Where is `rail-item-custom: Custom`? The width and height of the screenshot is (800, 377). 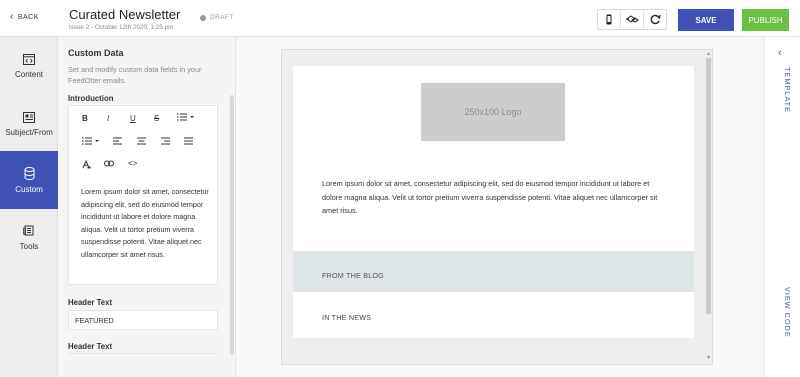
rail-item-custom: Custom is located at coordinates (29, 180).